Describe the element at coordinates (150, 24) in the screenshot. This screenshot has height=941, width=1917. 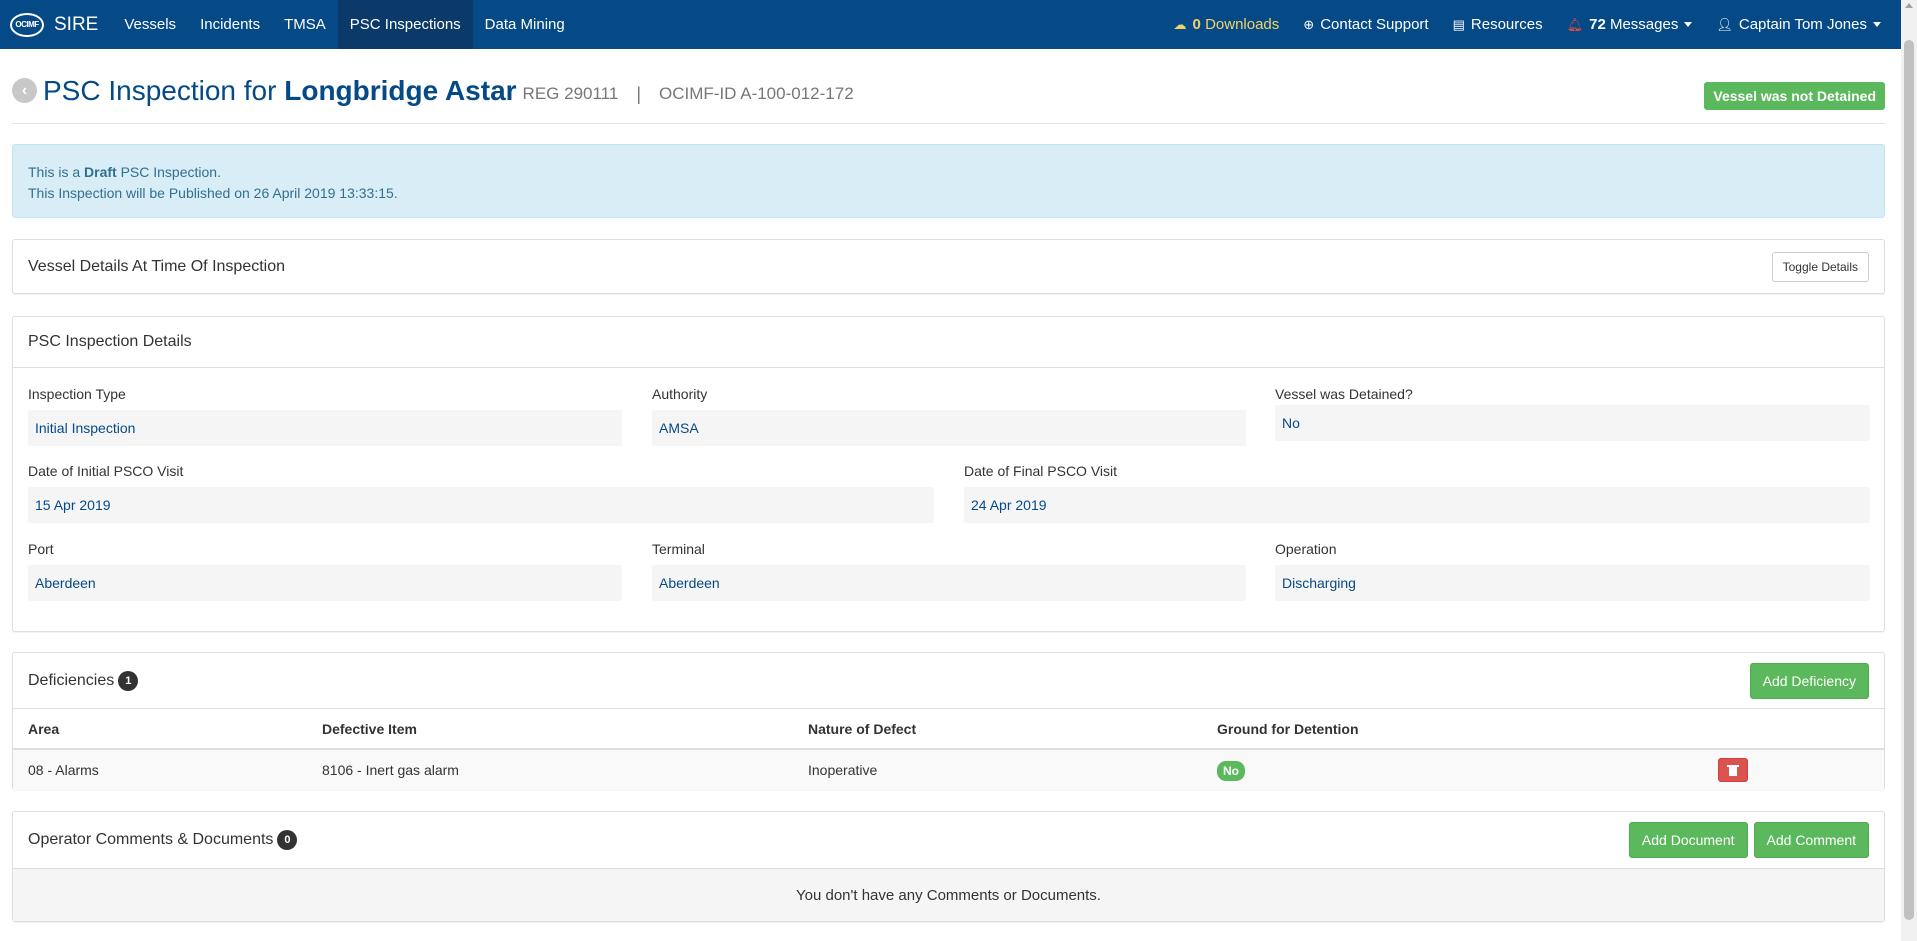
I see `nav-vessels: Vessels` at that location.